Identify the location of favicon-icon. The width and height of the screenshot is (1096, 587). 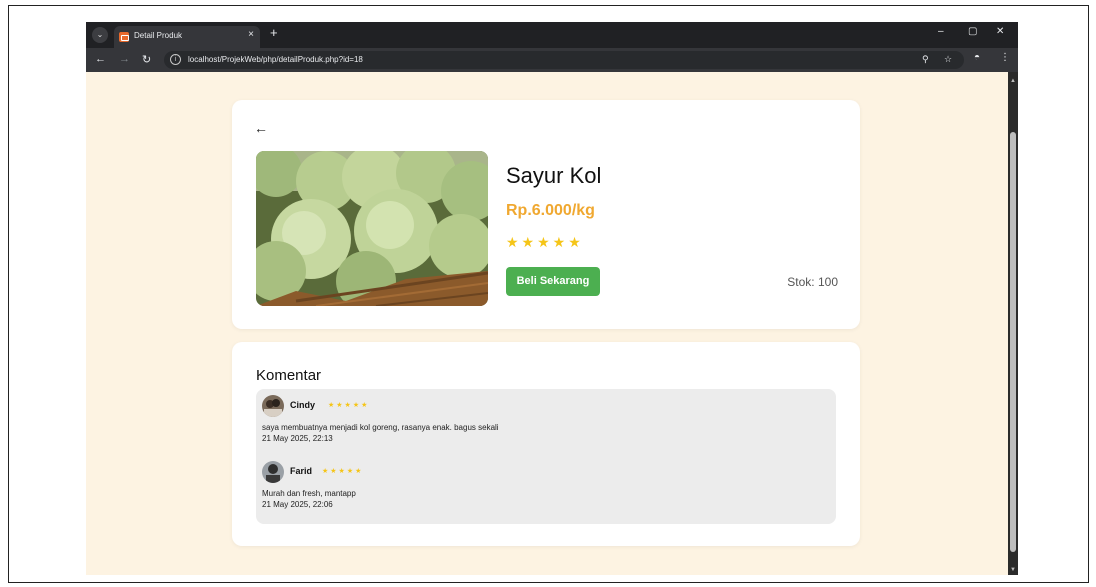
(124, 37).